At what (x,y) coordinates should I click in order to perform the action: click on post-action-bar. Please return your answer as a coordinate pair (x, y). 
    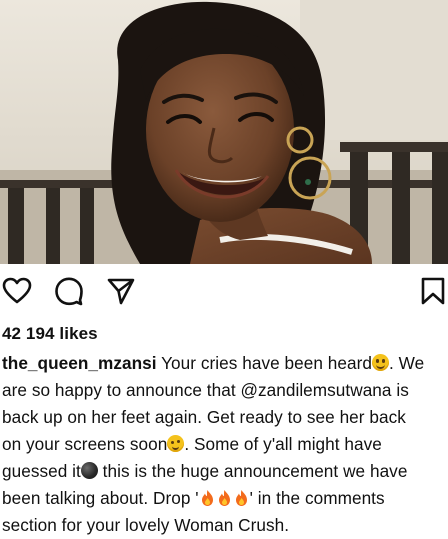
    Looking at the image, I should click on (224, 294).